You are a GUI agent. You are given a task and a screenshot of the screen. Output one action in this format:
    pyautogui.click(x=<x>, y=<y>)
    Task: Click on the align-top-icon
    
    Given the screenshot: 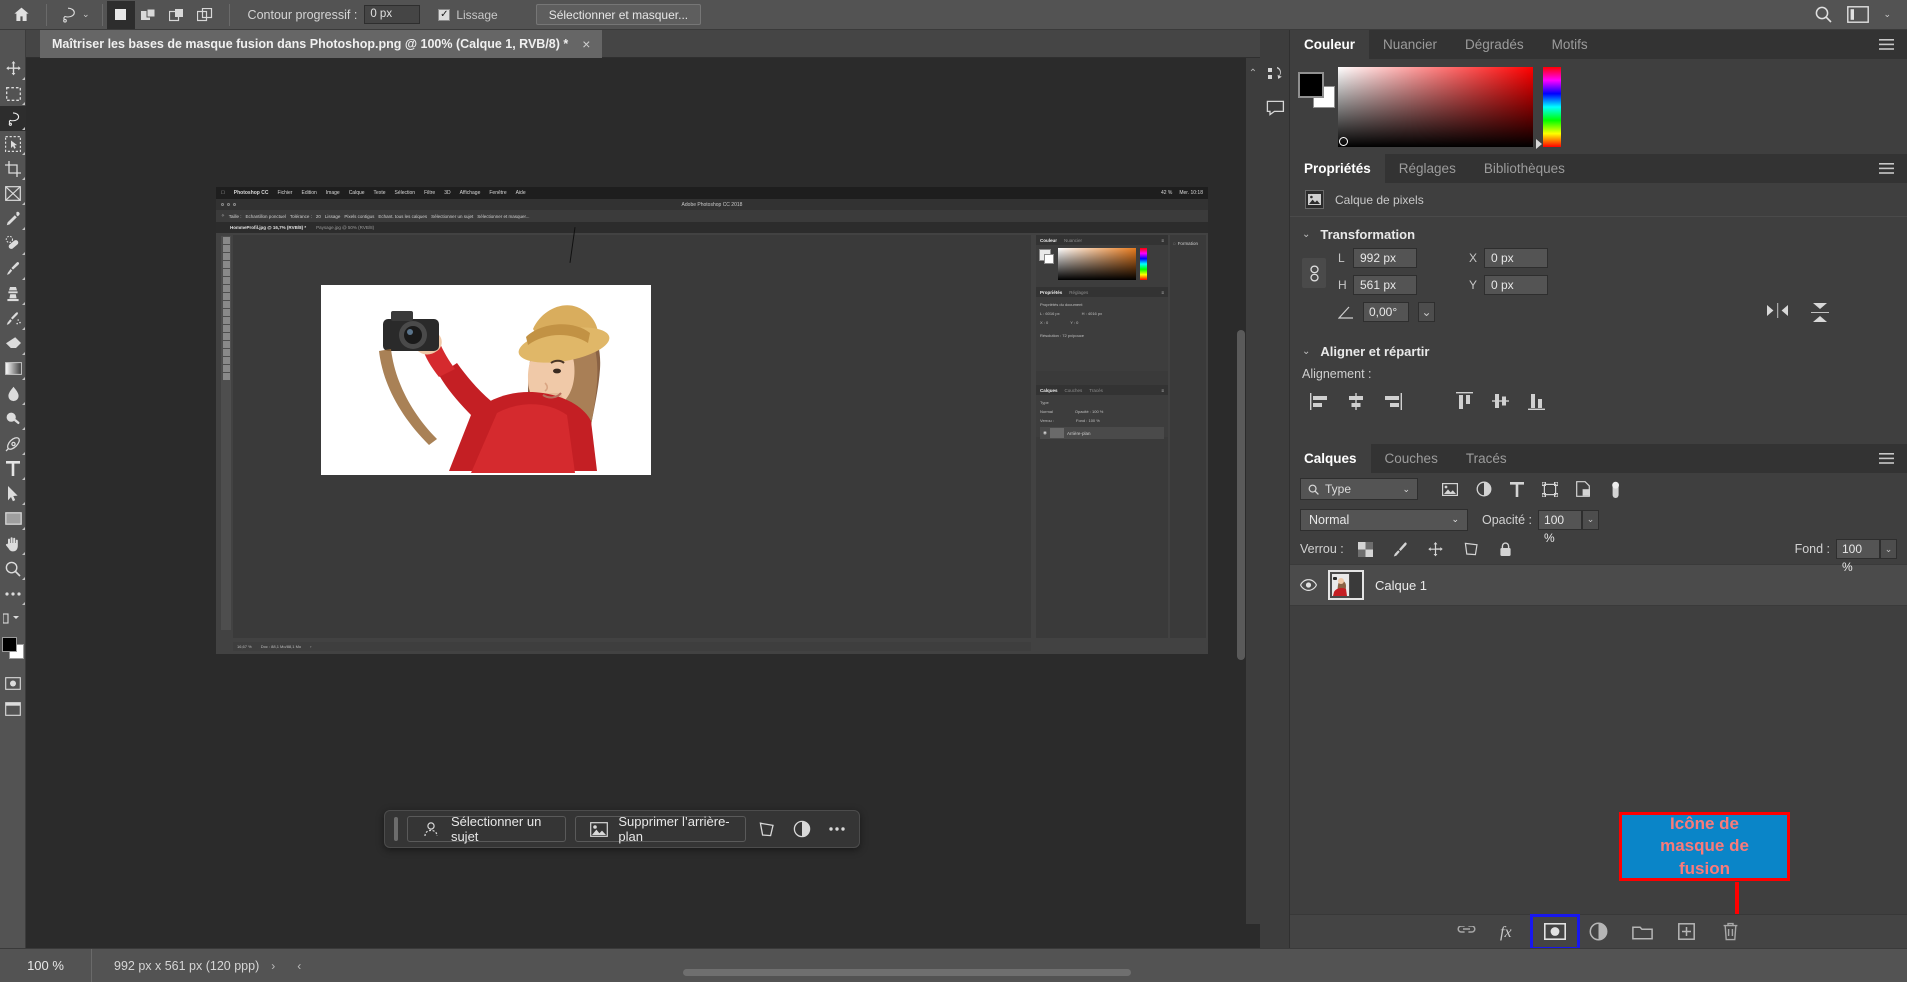 What is the action you would take?
    pyautogui.click(x=1464, y=401)
    